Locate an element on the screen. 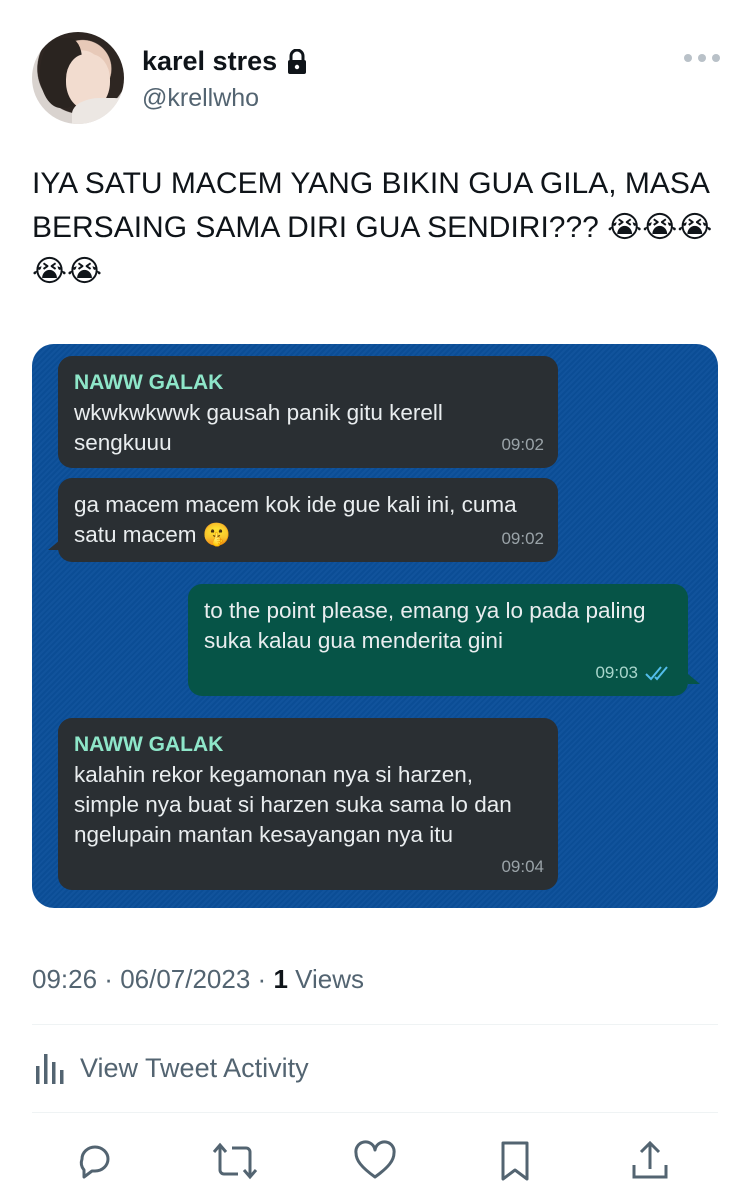 The height and width of the screenshot is (1200, 749). share-icon is located at coordinates (650, 1159).